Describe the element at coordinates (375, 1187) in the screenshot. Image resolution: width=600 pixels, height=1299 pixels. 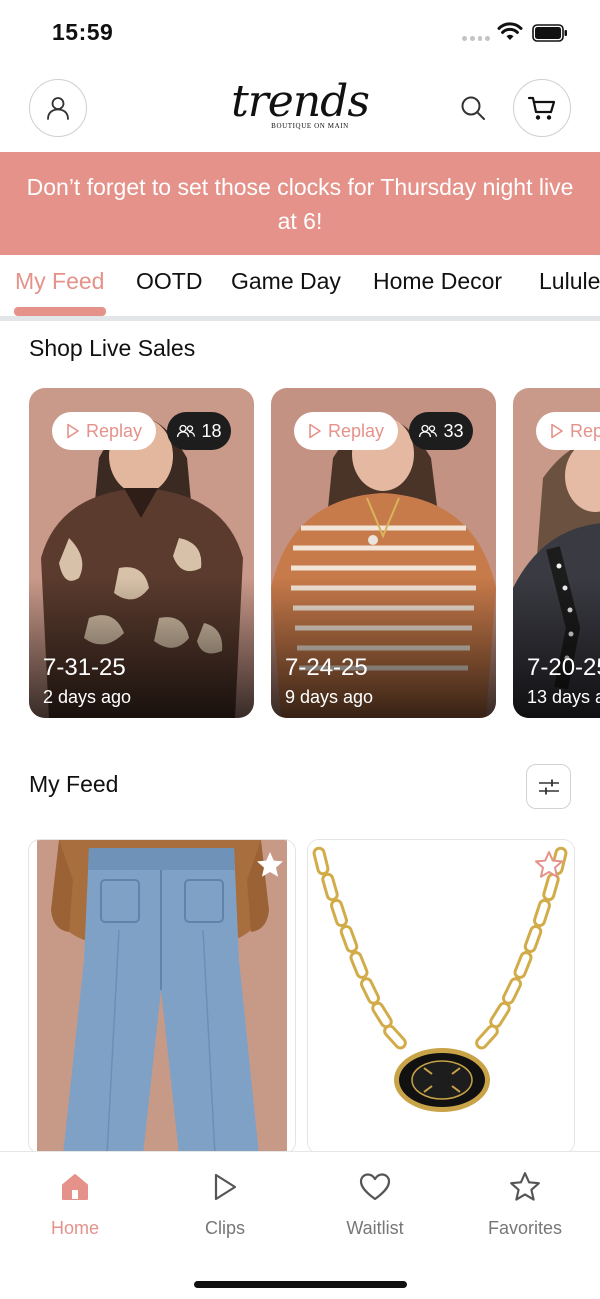
I see `heart-icon` at that location.